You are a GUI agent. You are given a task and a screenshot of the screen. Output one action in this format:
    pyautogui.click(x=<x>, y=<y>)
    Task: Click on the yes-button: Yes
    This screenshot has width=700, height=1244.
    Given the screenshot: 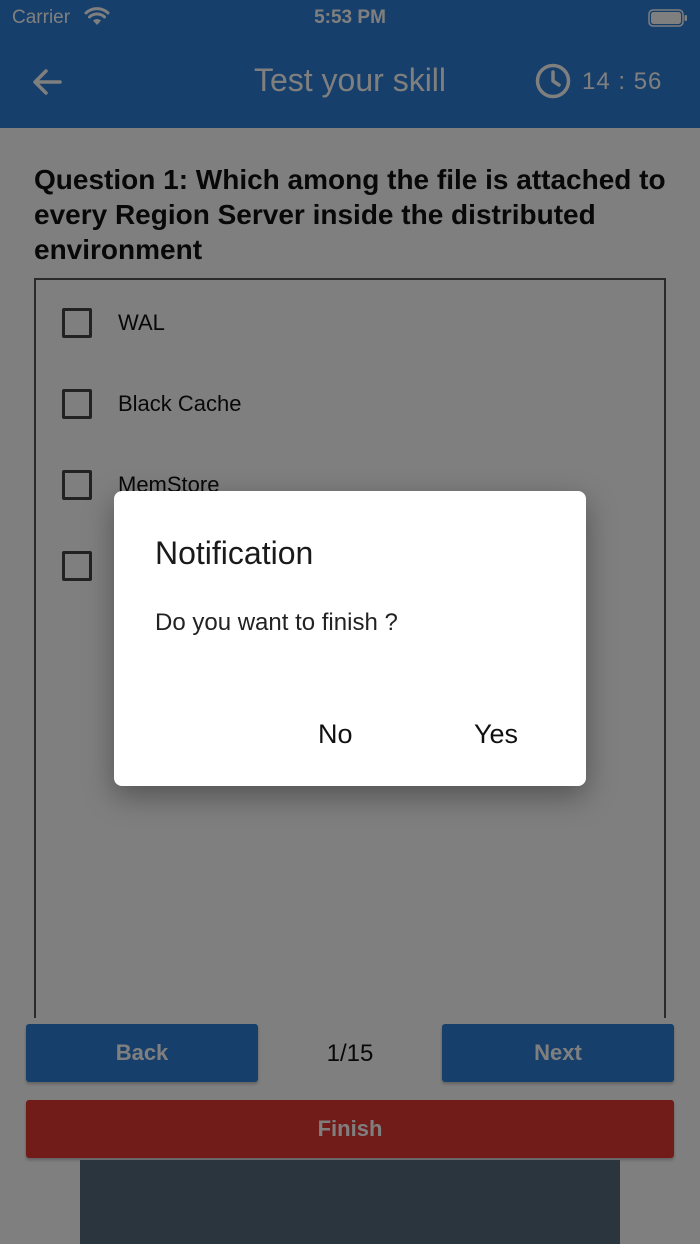 What is the action you would take?
    pyautogui.click(x=496, y=734)
    